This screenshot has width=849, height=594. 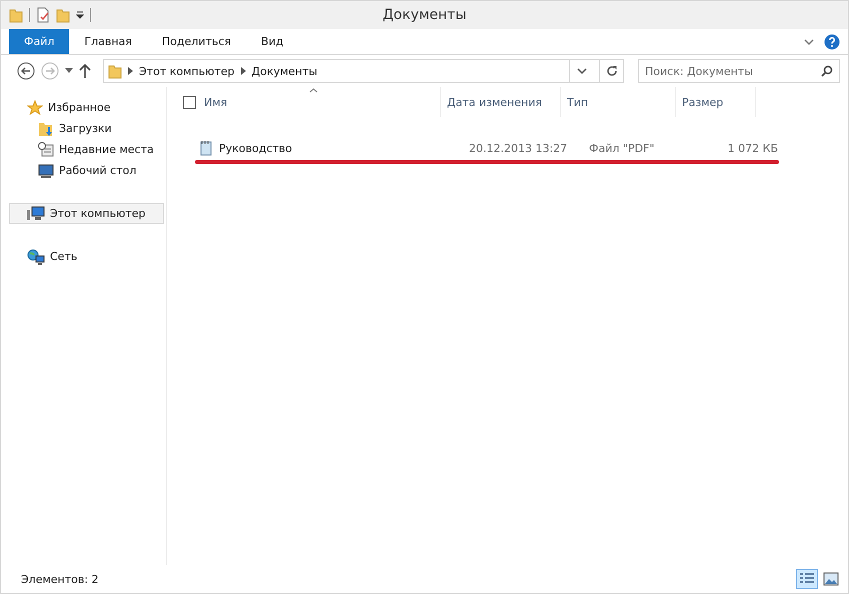 What do you see at coordinates (501, 102) in the screenshot?
I see `column-header: Дата изменения` at bounding box center [501, 102].